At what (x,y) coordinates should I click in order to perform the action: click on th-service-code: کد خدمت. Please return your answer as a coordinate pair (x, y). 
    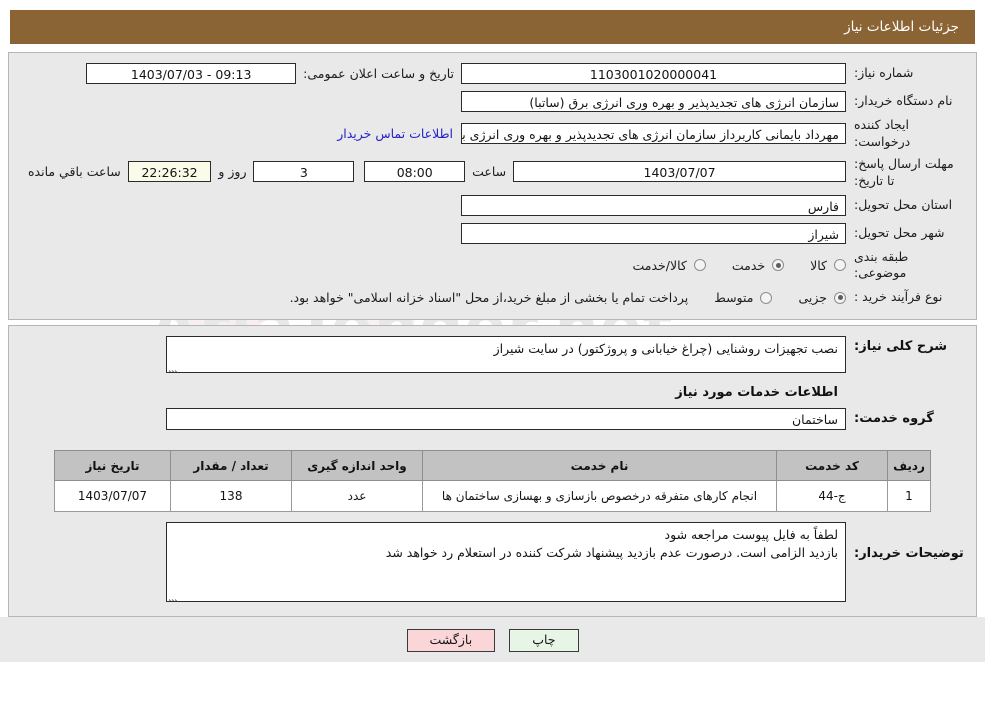
    Looking at the image, I should click on (832, 466).